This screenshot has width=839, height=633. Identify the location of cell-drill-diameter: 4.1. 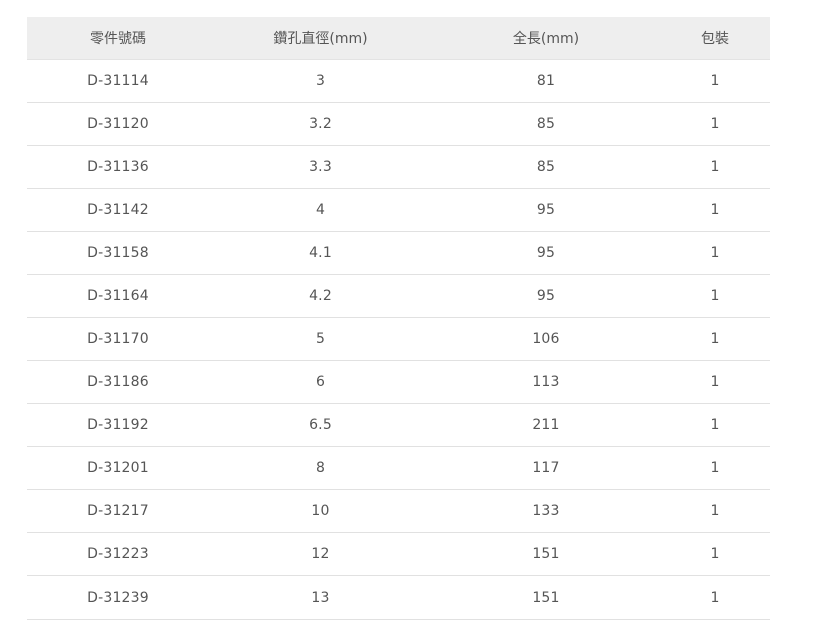
(320, 253).